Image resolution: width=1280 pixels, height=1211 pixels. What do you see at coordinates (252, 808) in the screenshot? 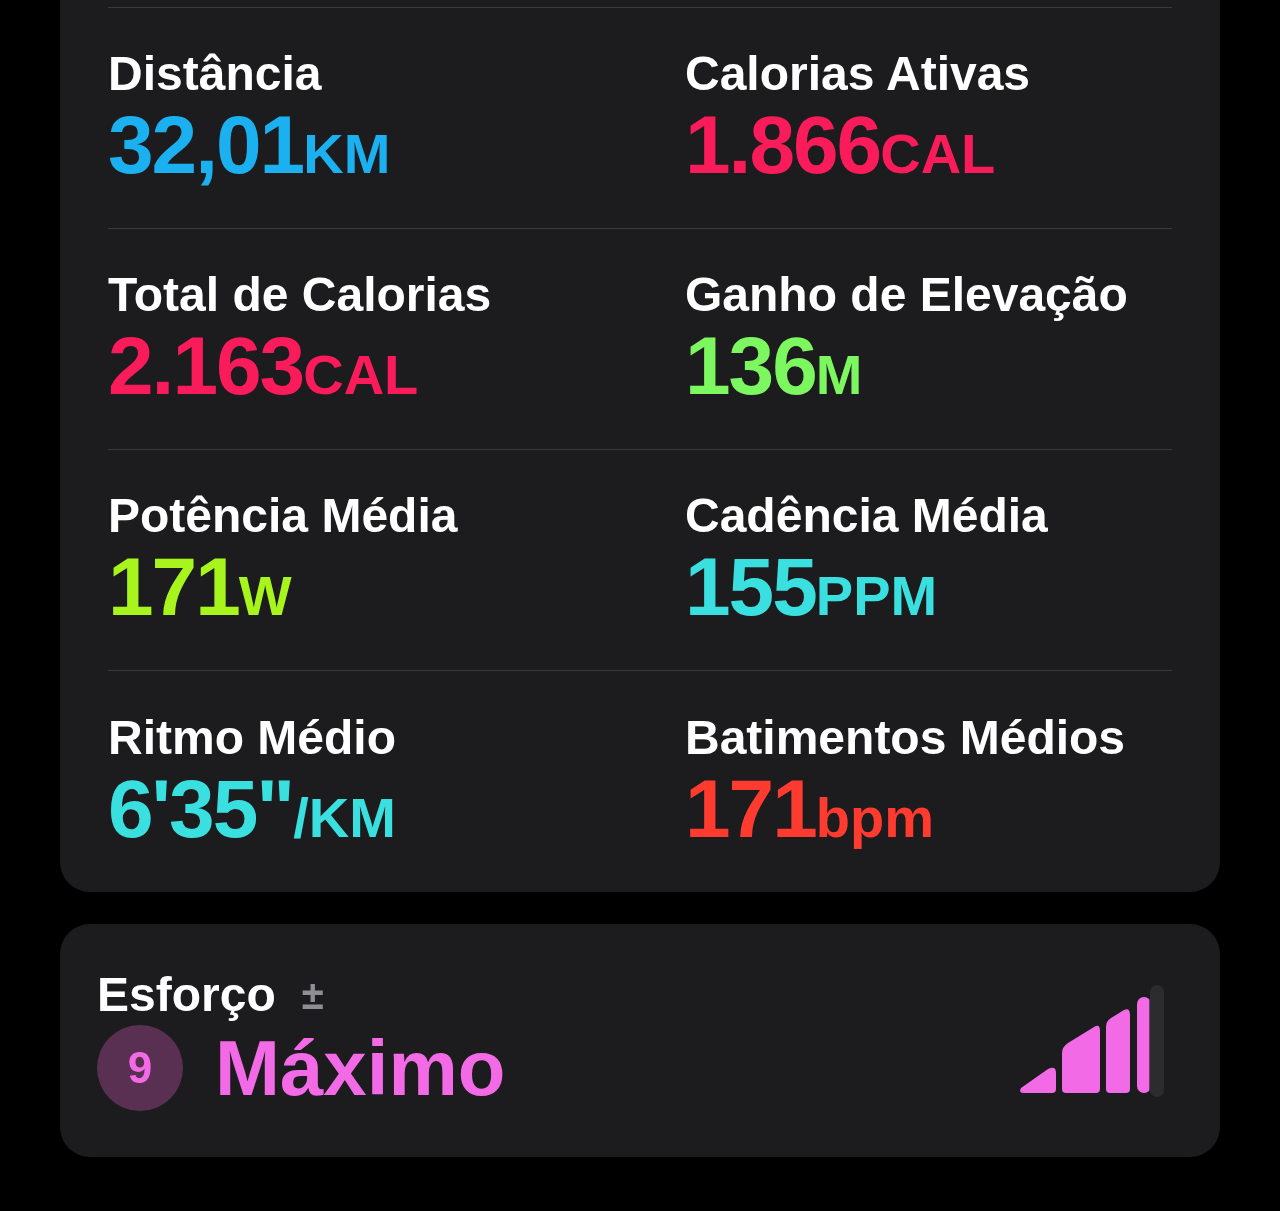
I see `metric-value: 6'35"/KM` at bounding box center [252, 808].